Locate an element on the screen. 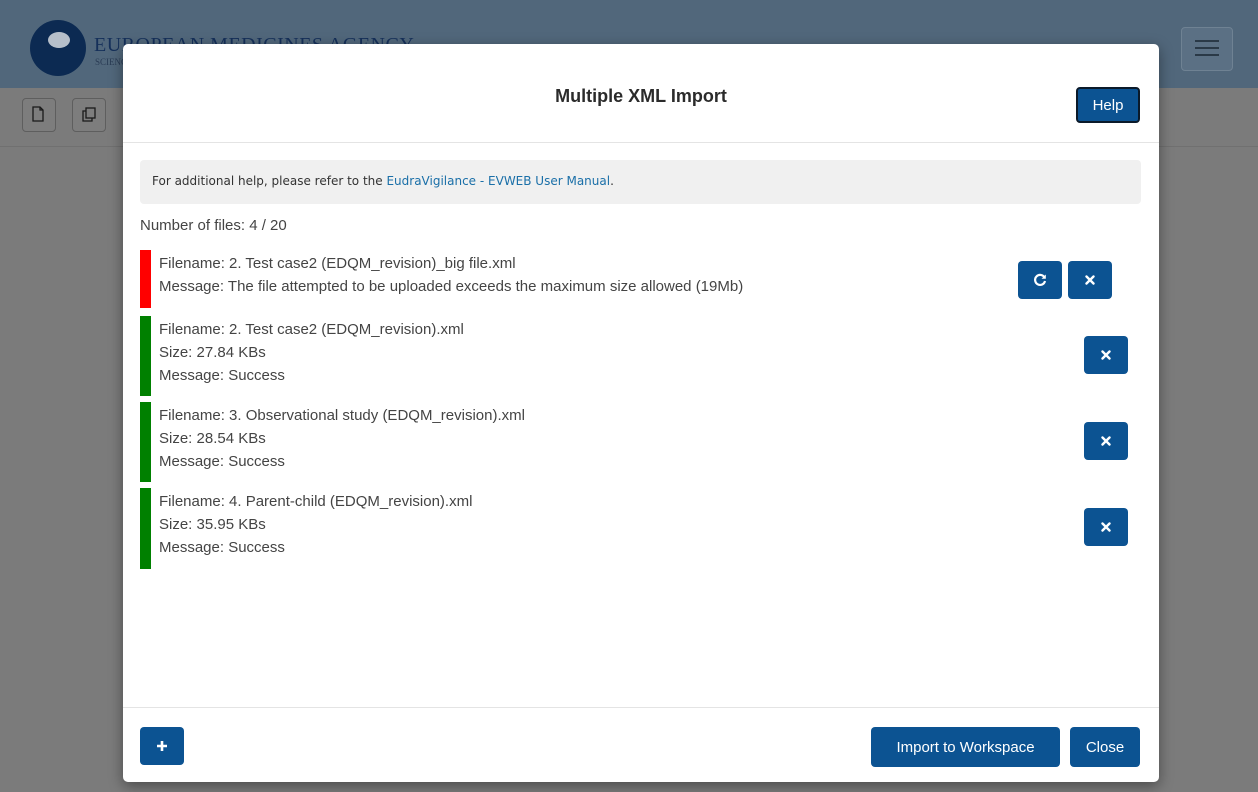 The image size is (1258, 792). dialog-title: Multiple XML Import is located at coordinates (641, 96).